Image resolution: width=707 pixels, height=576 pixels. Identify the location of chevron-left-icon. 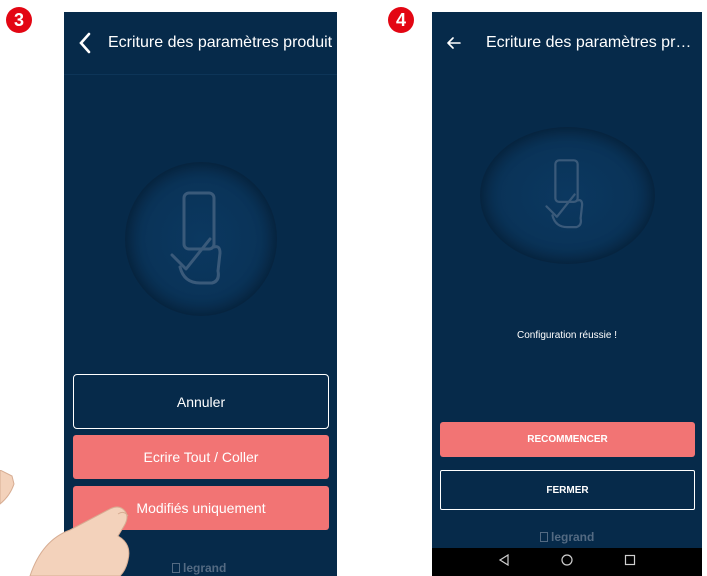
(85, 43).